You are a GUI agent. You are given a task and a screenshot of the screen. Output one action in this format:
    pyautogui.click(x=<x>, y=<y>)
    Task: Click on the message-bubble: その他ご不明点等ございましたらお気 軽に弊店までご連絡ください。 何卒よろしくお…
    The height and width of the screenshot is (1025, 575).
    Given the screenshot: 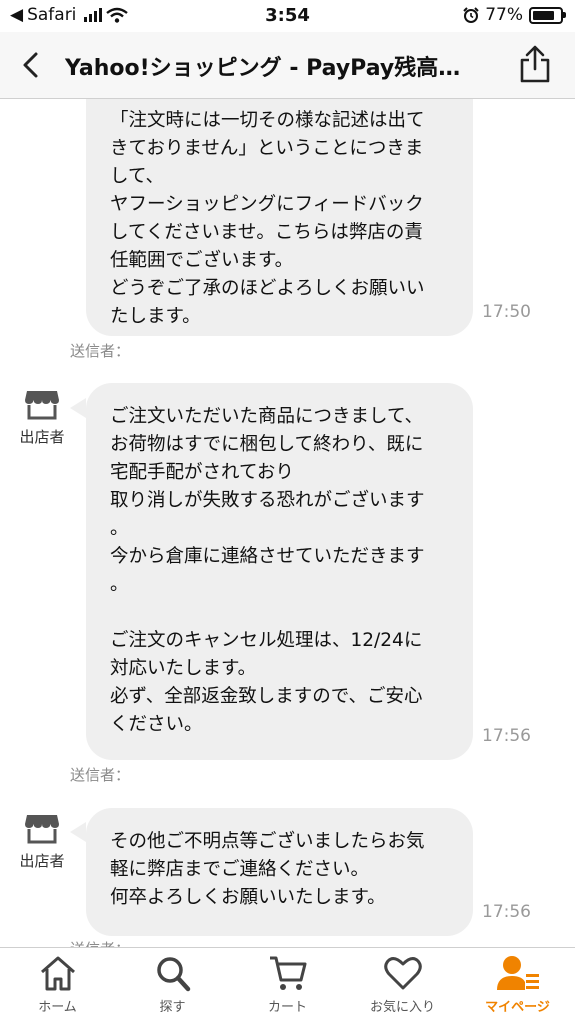 What is the action you would take?
    pyautogui.click(x=279, y=872)
    